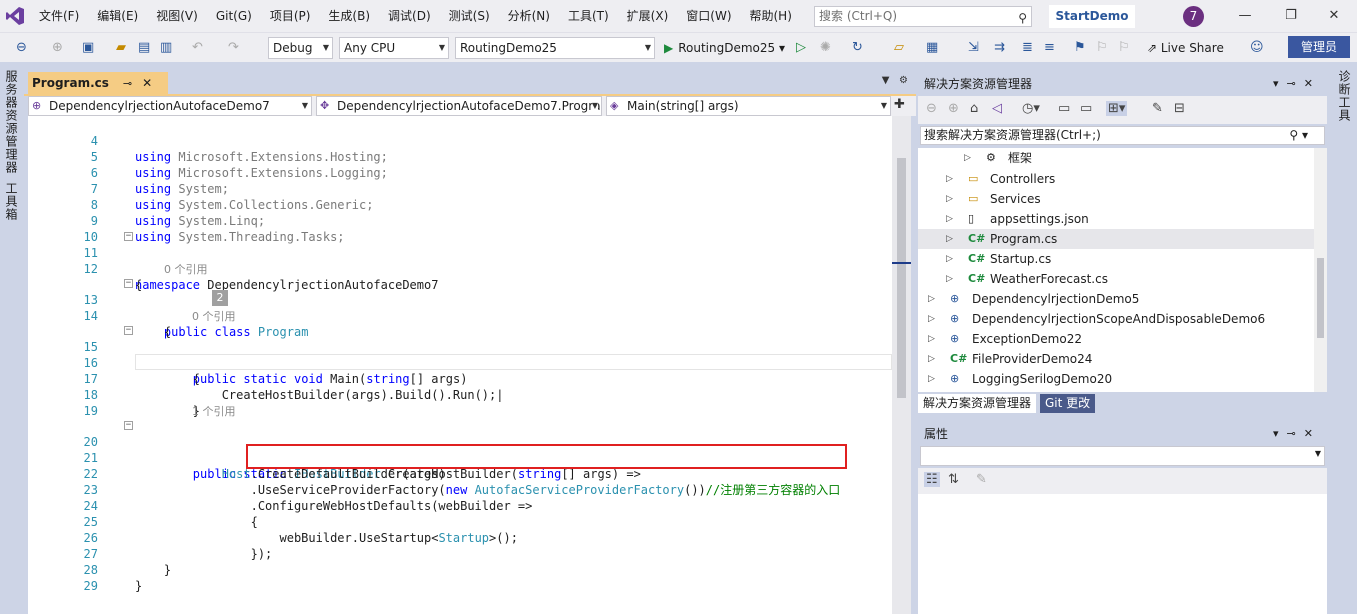 The image size is (1357, 614). I want to click on save-icon: ▤, so click(144, 48).